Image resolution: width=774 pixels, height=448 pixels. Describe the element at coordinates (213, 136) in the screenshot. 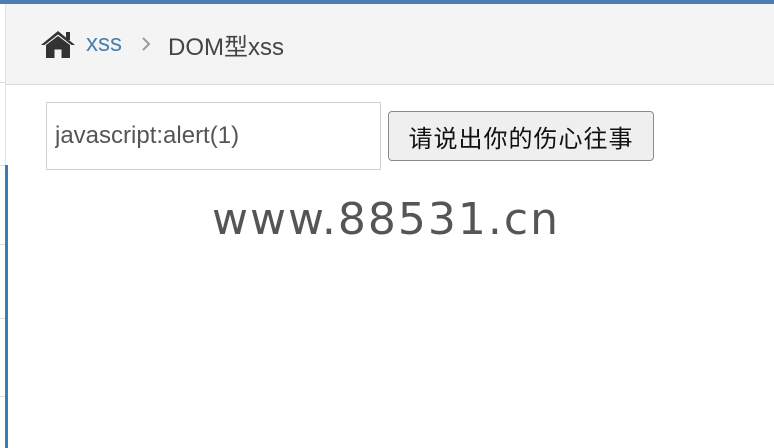

I see `xss-text-input` at that location.